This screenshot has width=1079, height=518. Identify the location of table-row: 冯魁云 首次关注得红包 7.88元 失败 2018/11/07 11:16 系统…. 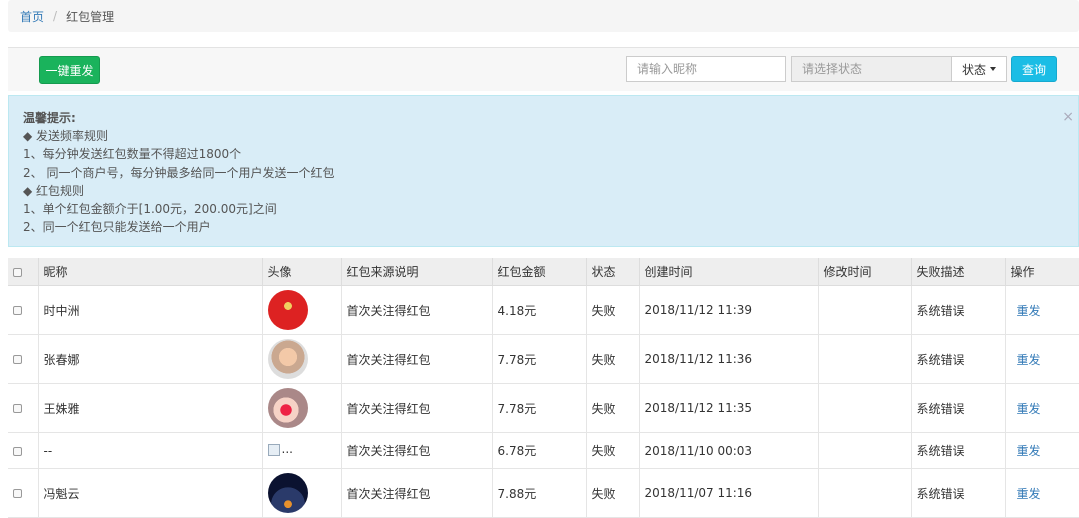
(543, 493).